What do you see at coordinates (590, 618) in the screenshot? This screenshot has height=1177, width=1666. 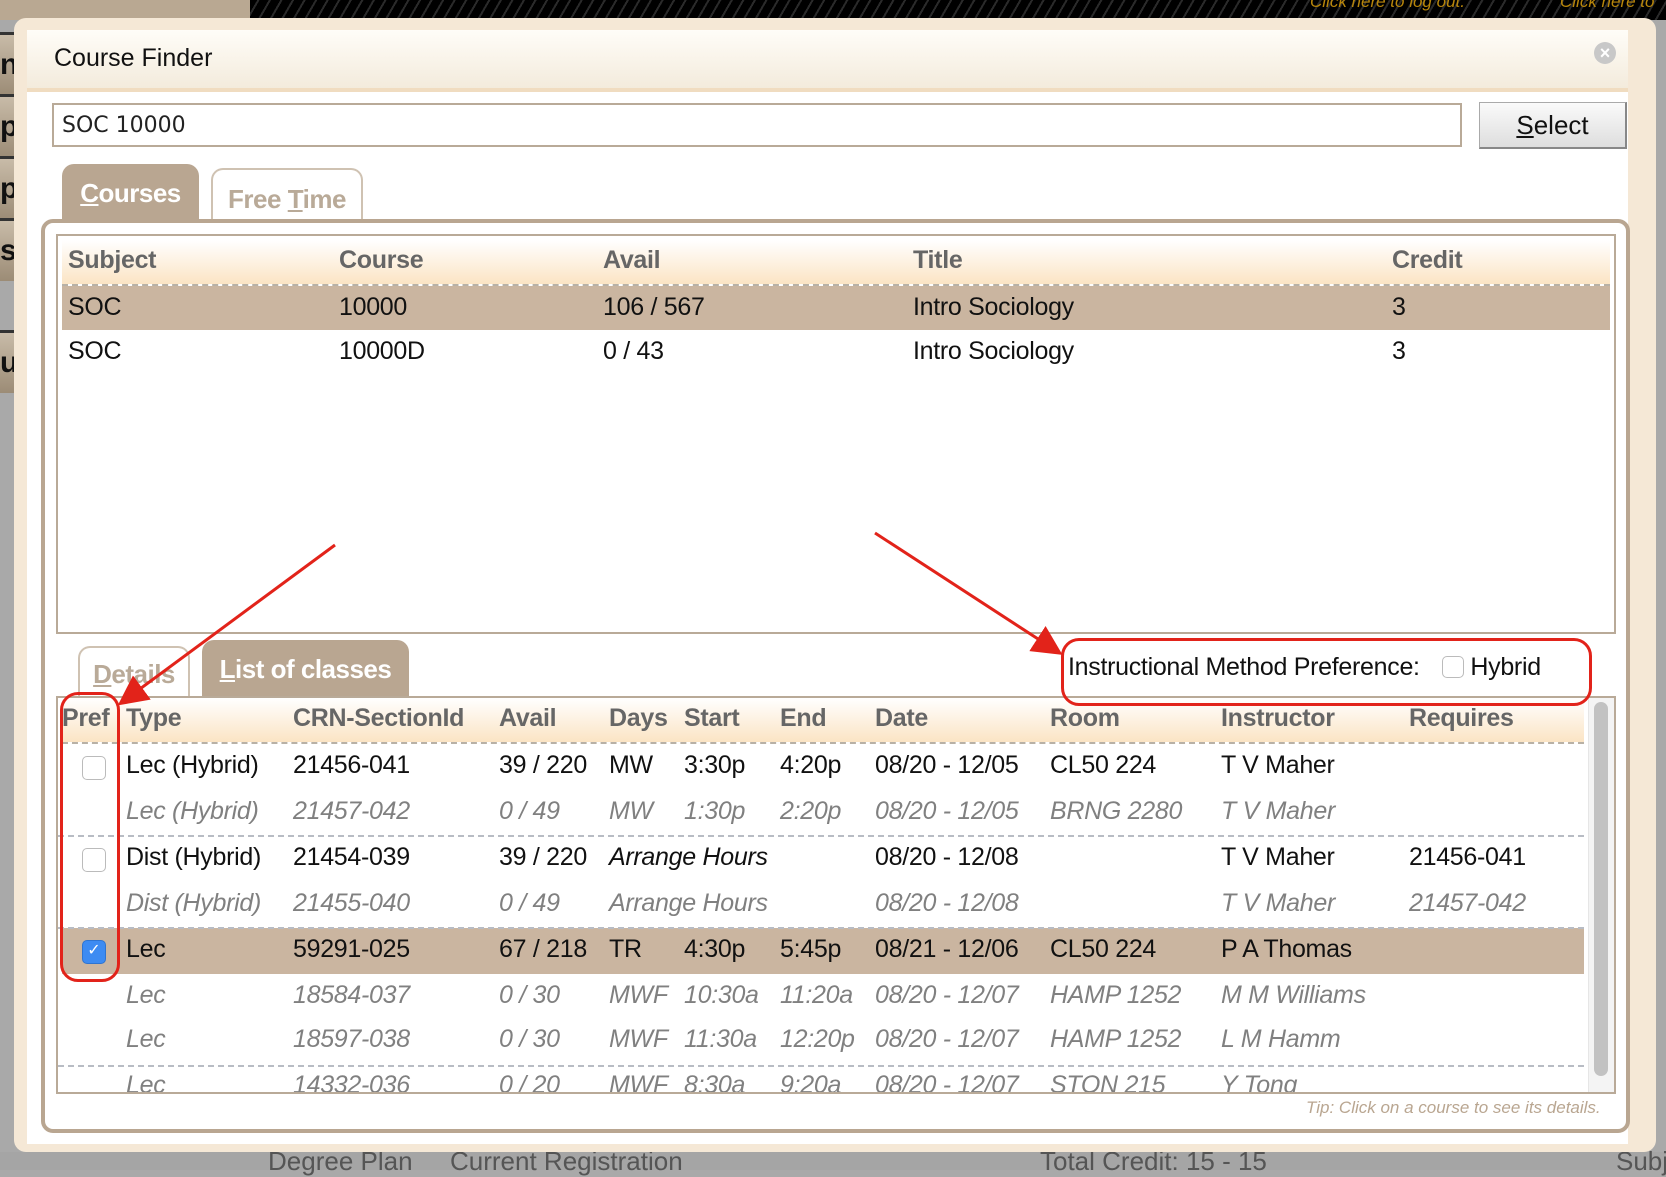 I see `annotation-arrows` at bounding box center [590, 618].